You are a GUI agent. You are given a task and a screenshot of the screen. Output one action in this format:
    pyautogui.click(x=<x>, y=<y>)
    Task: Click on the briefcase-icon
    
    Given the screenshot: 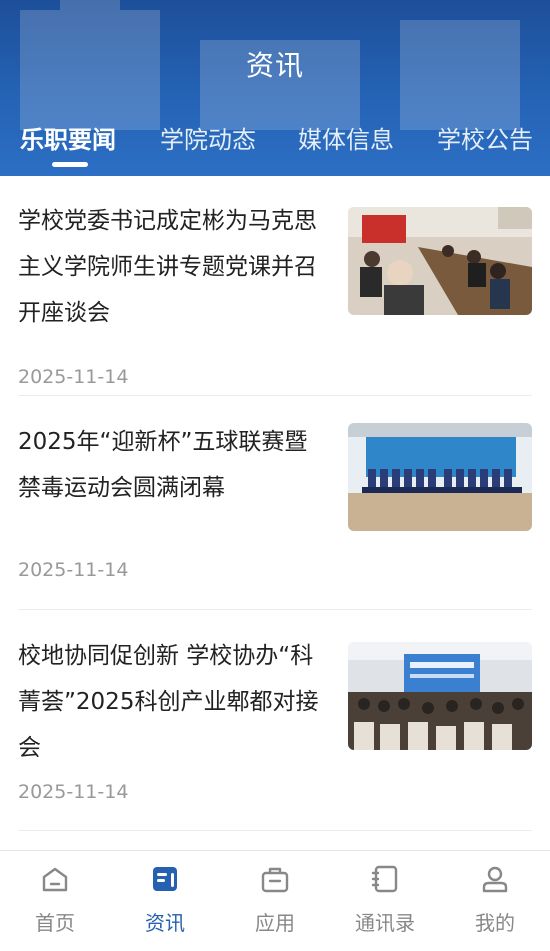 What is the action you would take?
    pyautogui.click(x=275, y=880)
    